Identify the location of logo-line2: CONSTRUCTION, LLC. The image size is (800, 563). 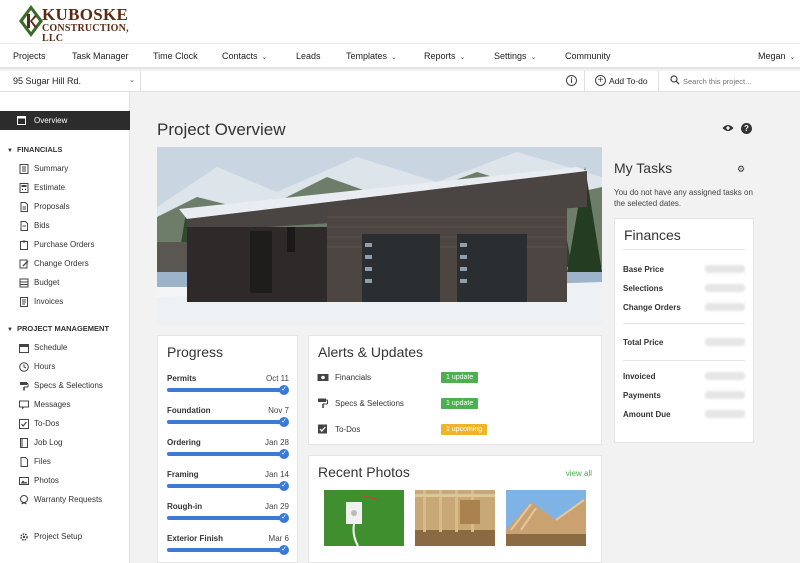
(85, 33).